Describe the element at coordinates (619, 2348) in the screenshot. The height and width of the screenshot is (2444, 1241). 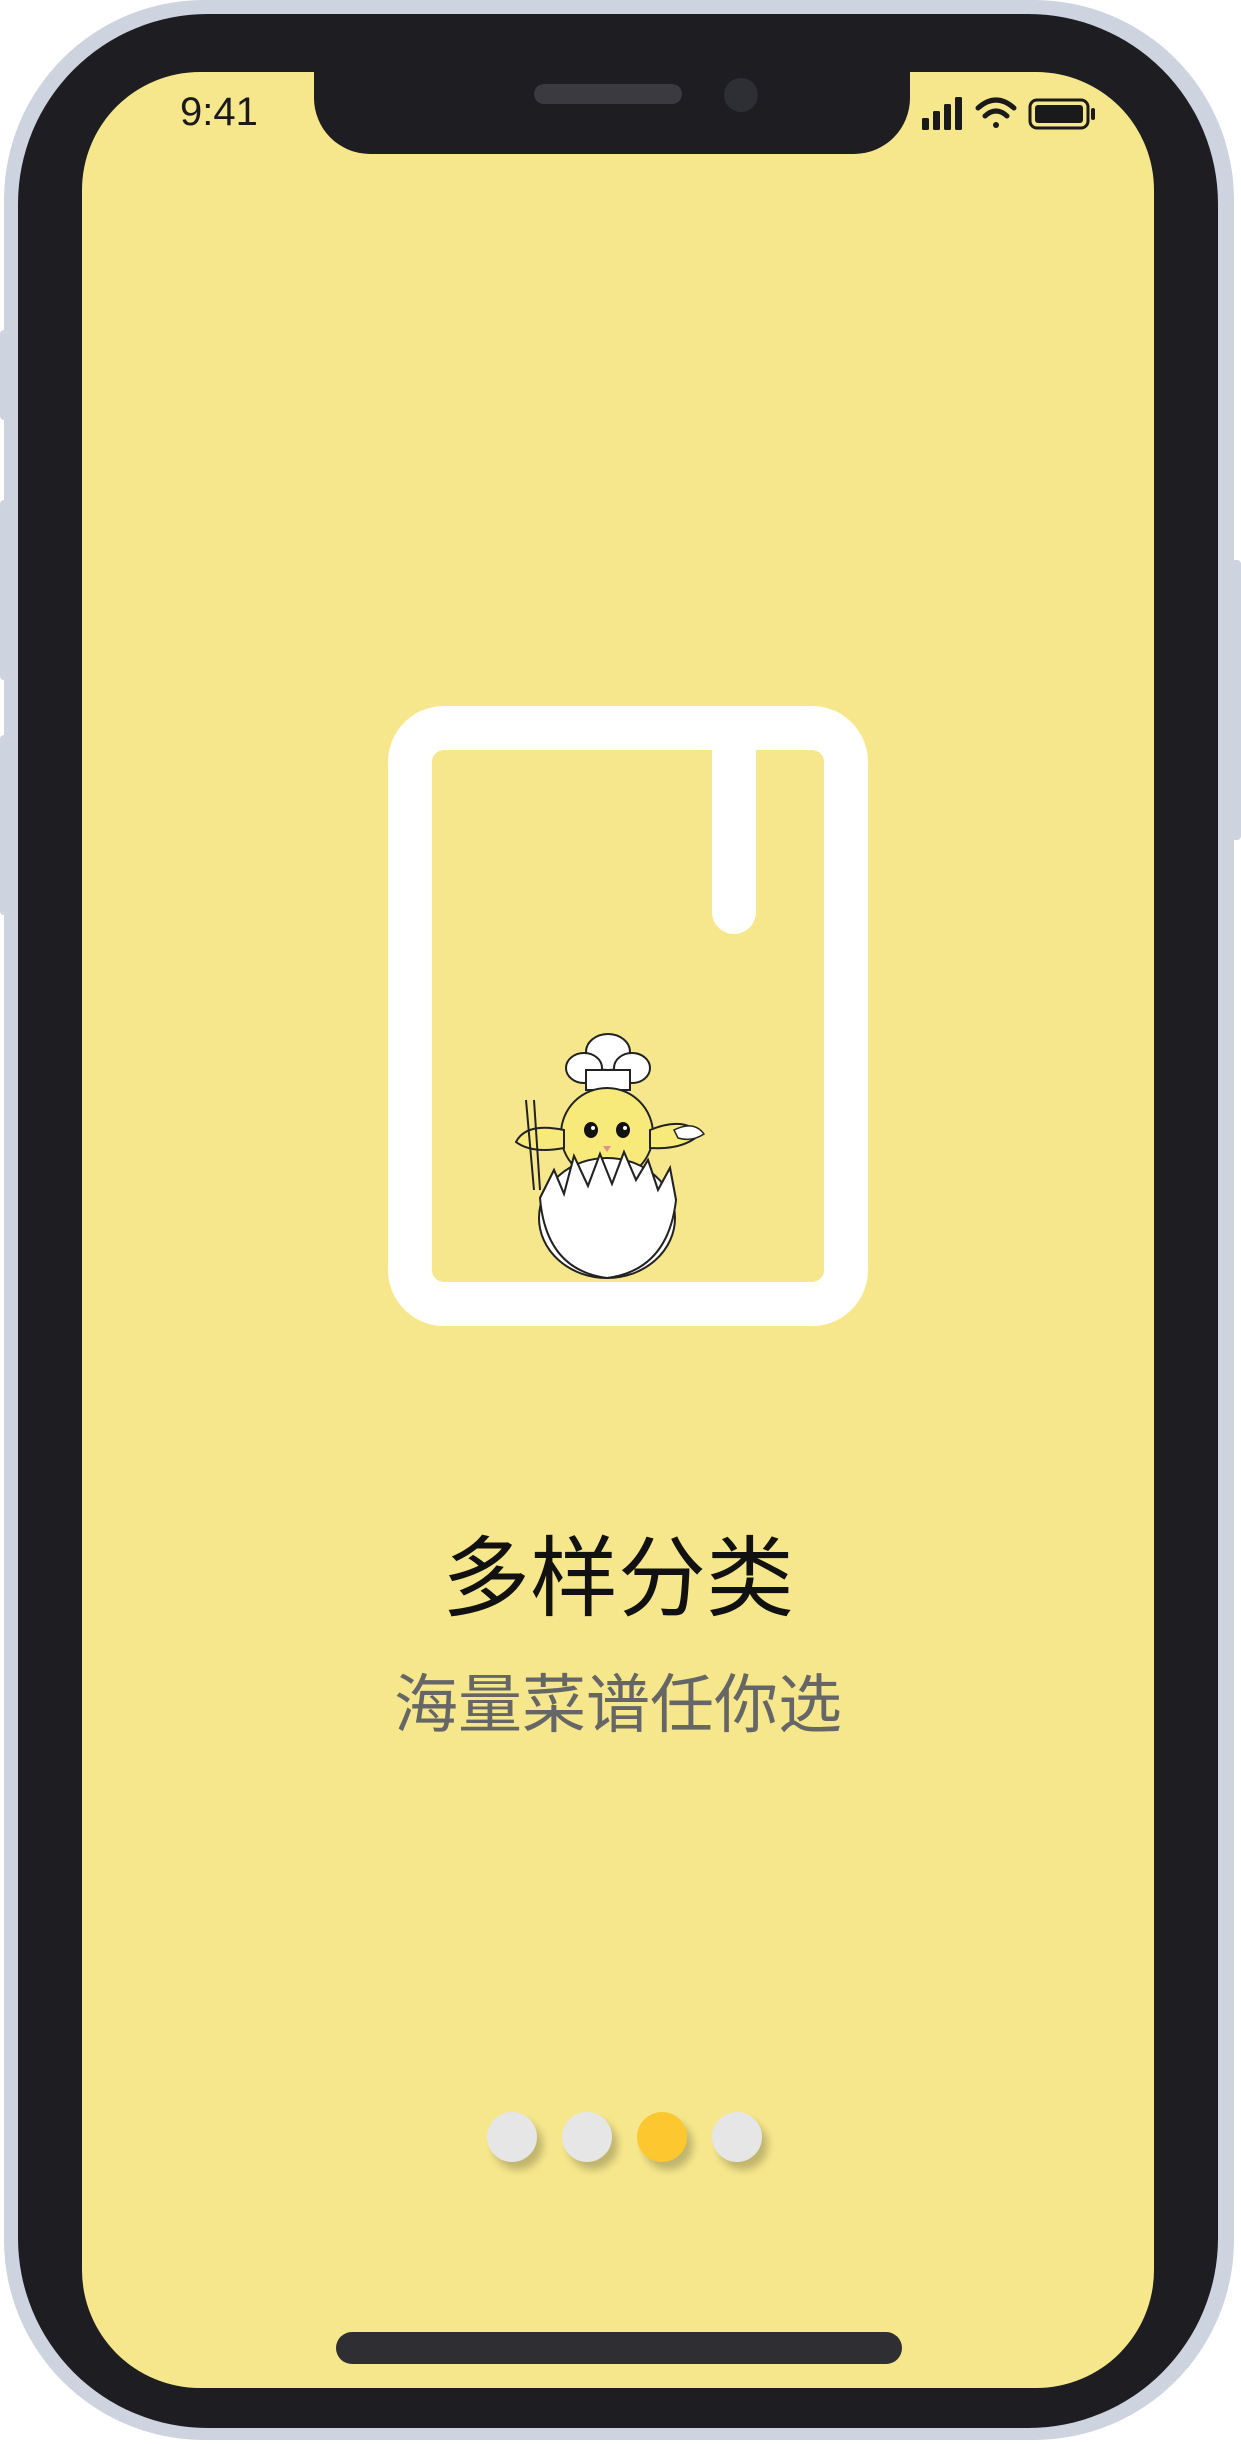
I see `home-indicator` at that location.